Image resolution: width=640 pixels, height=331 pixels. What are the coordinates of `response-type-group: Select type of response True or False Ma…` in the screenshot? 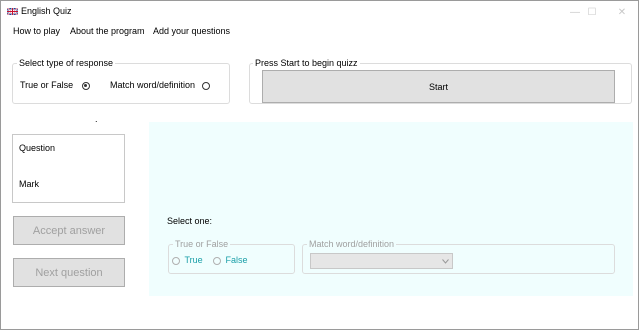 It's located at (121, 81).